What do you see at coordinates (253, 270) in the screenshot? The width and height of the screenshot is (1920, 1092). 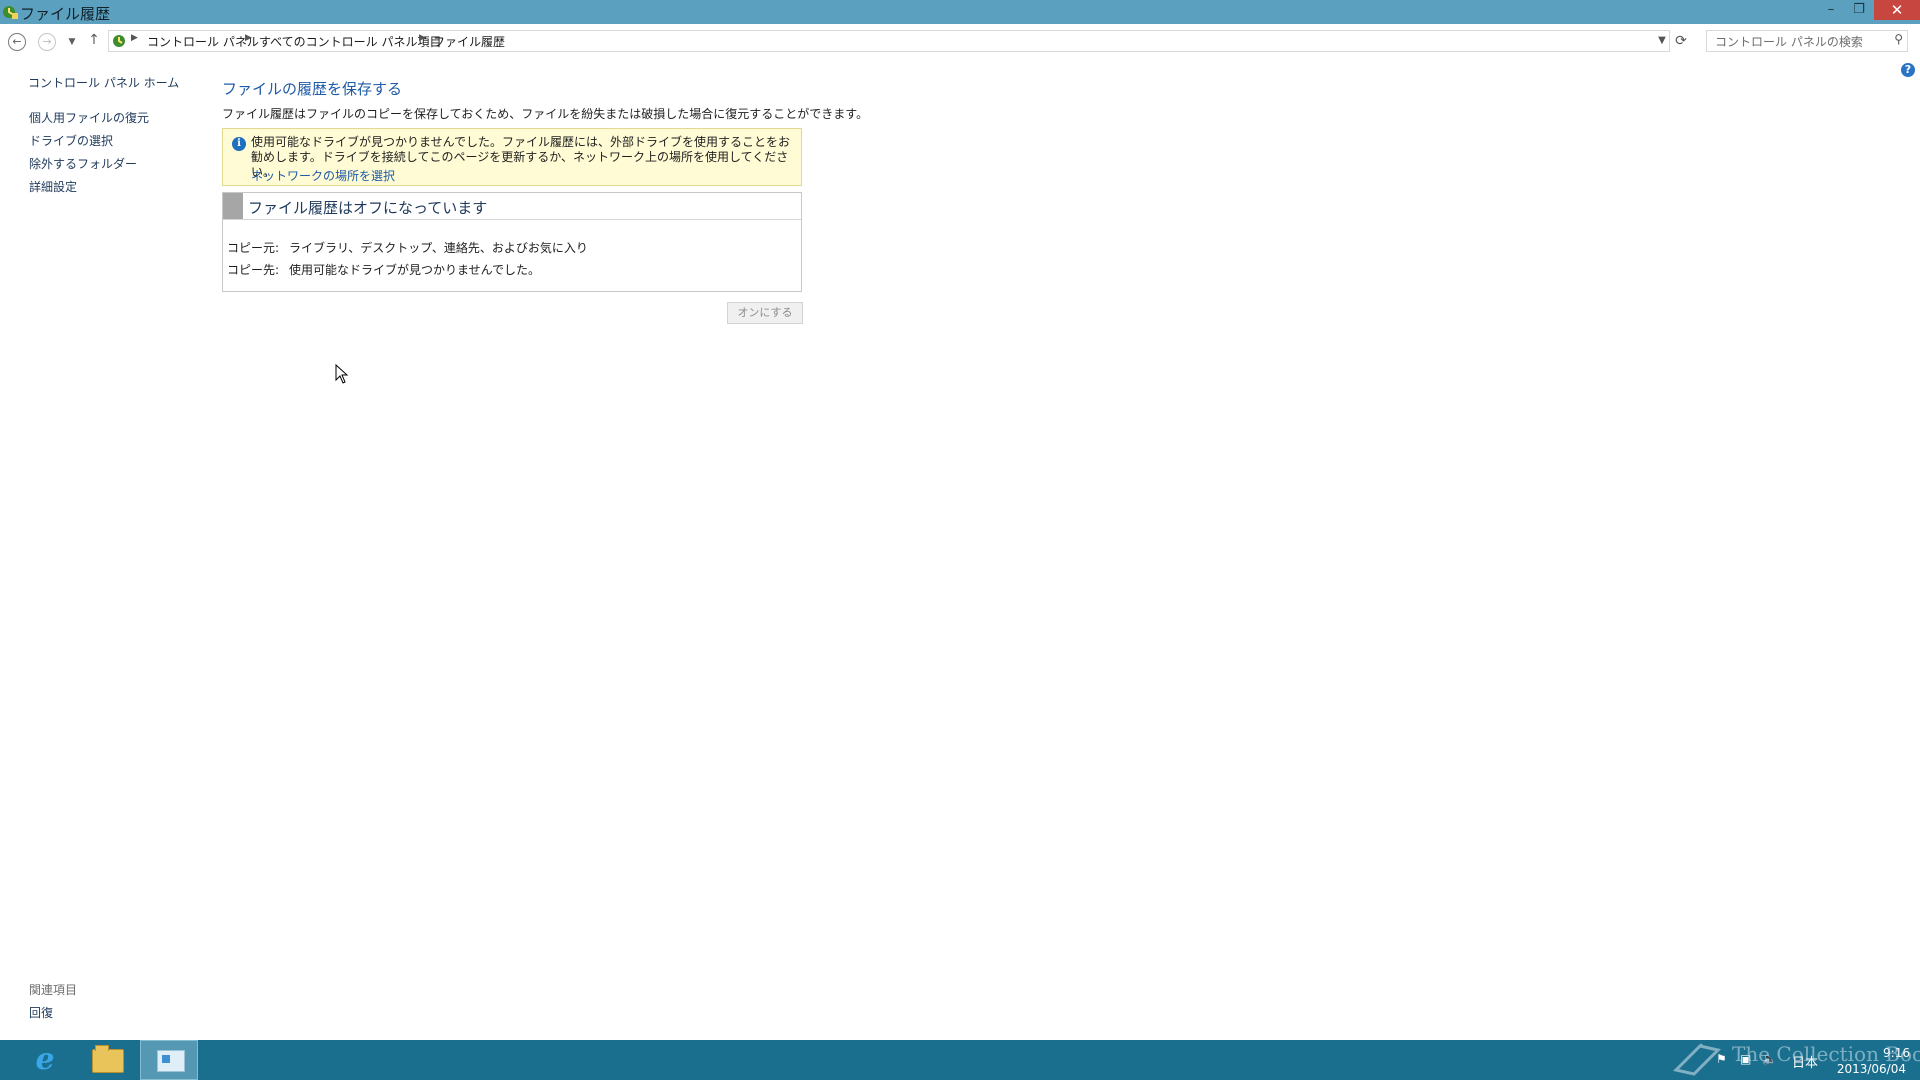 I see `copy-to-label: コピー先:` at bounding box center [253, 270].